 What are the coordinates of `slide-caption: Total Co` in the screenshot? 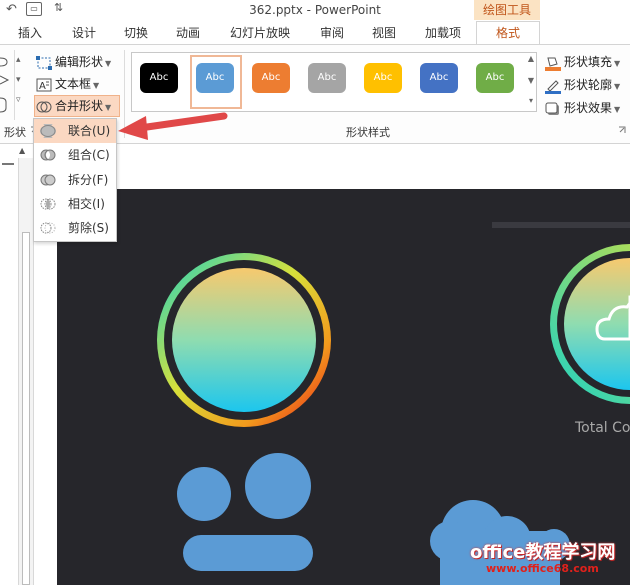 It's located at (602, 428).